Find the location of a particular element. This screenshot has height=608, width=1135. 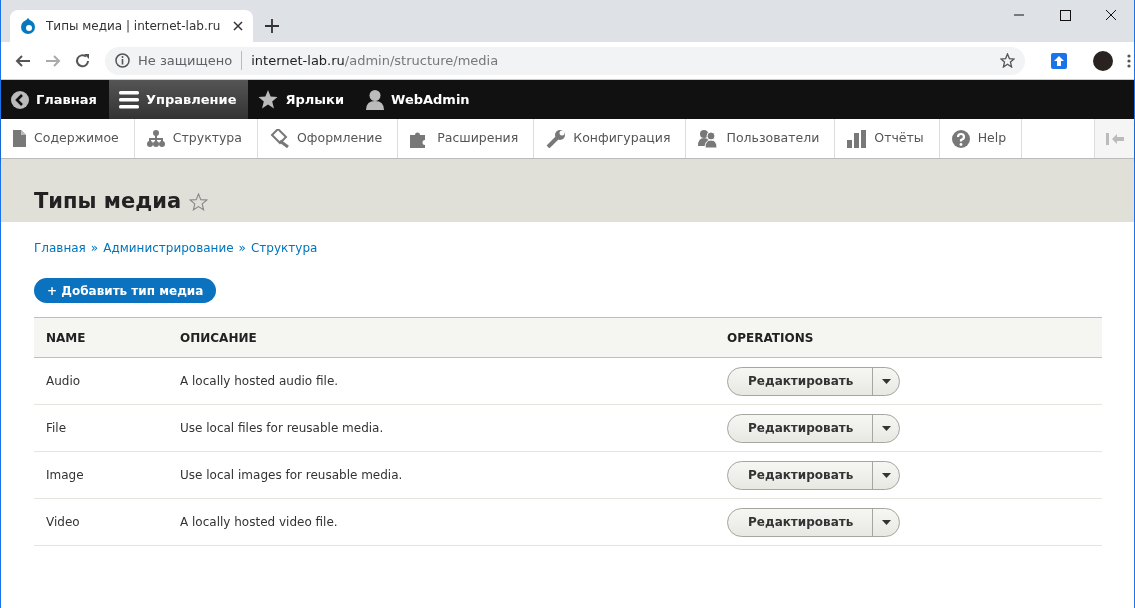

collapse-icon is located at coordinates (1114, 138).